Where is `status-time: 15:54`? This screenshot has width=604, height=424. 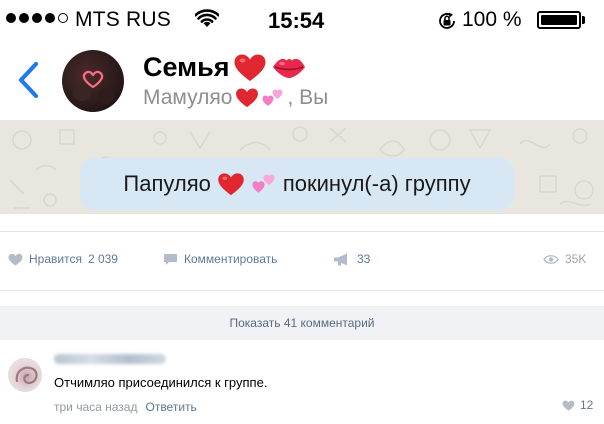
status-time: 15:54 is located at coordinates (296, 20).